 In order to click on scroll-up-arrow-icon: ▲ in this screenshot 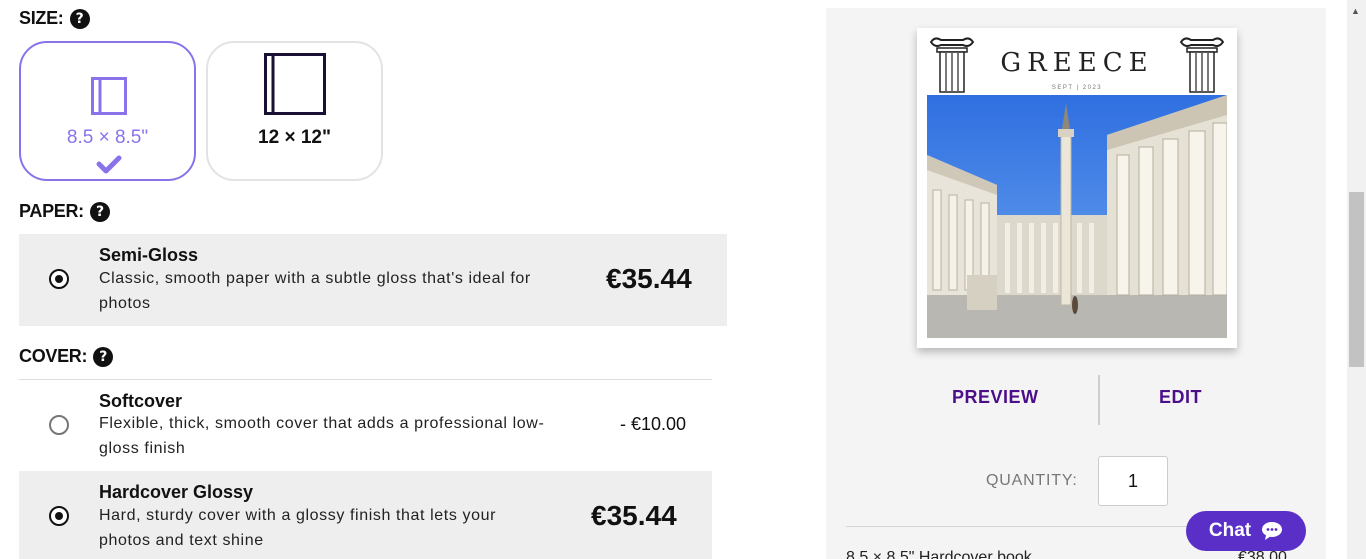, I will do `click(1355, 11)`.